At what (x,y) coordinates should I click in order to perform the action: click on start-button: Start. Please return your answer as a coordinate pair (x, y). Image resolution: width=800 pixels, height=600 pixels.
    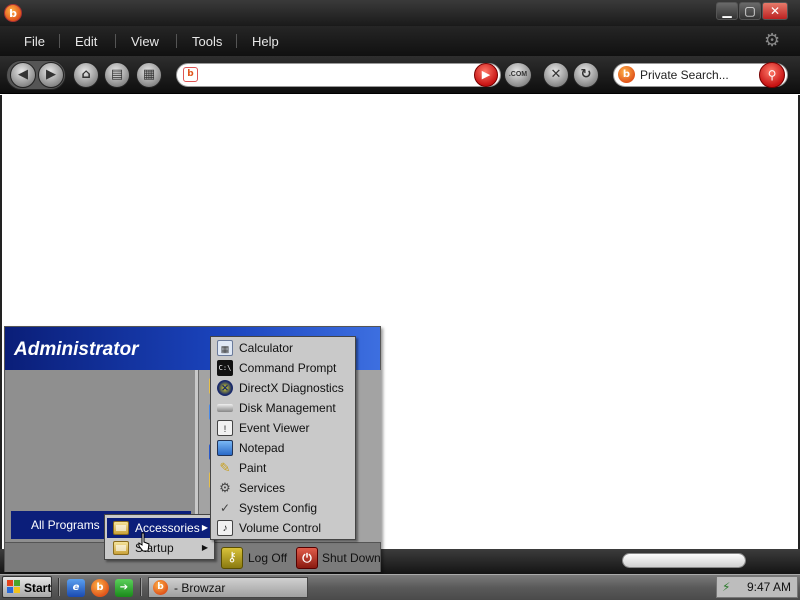
    Looking at the image, I should click on (27, 587).